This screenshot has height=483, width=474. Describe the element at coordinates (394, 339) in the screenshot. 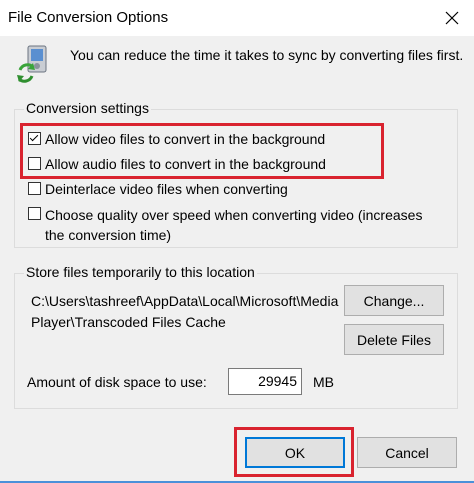

I see `delete-files-button: Delete Files` at that location.